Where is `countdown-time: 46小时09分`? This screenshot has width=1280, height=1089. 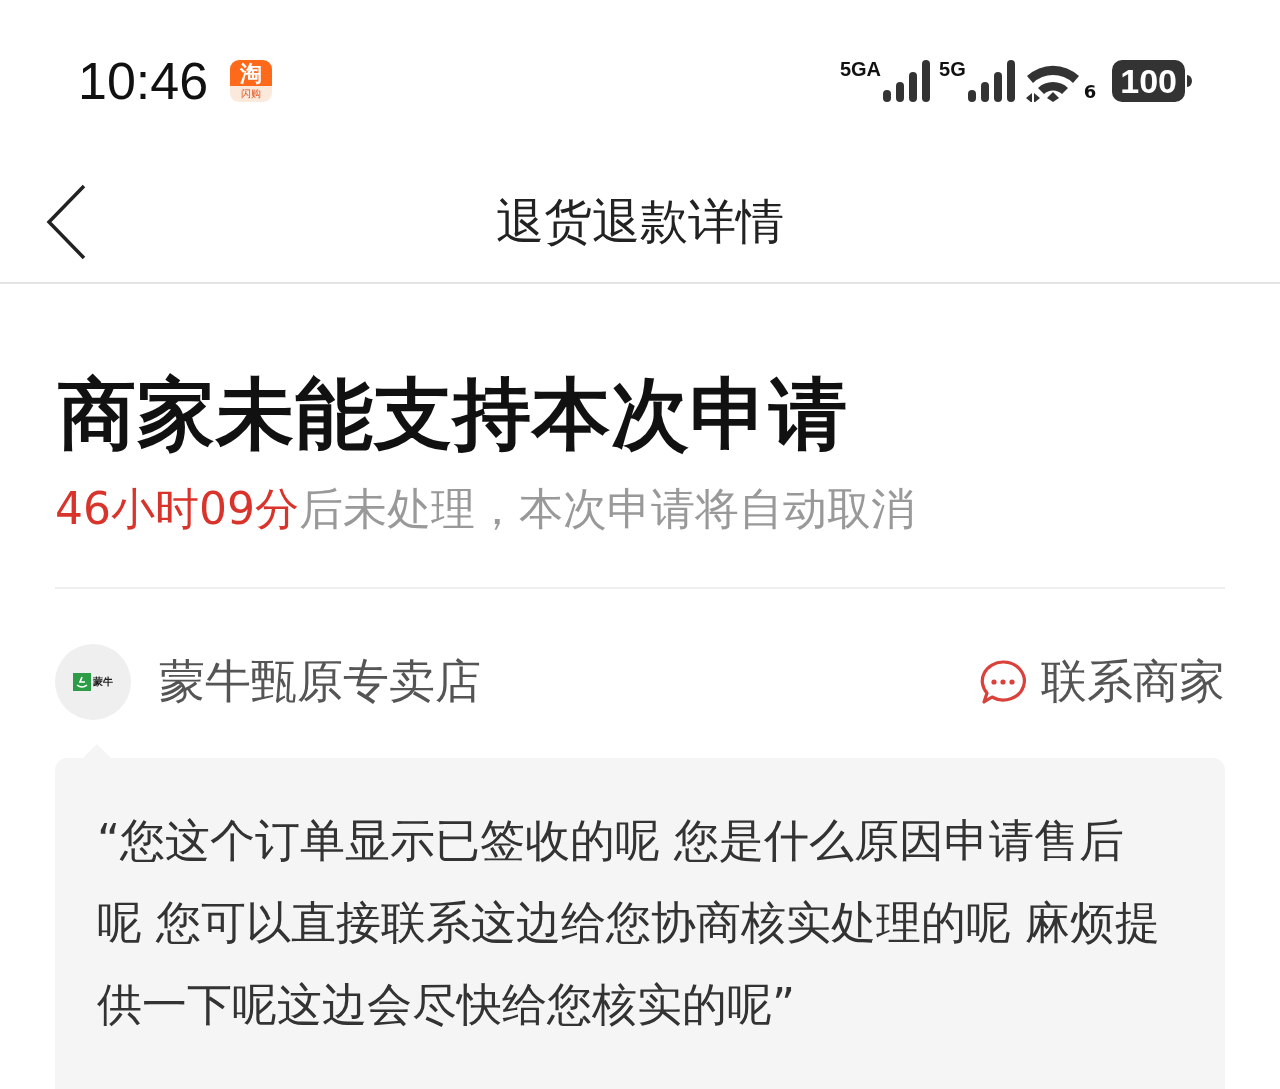
countdown-time: 46小时09分 is located at coordinates (177, 508).